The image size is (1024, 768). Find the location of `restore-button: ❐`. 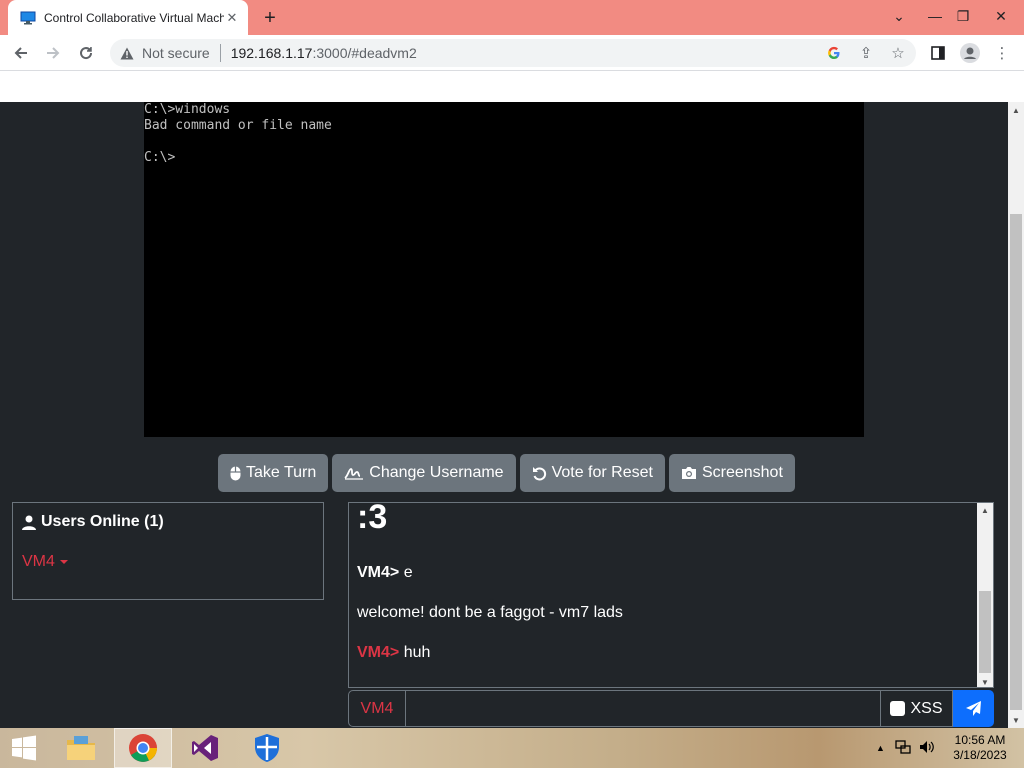

restore-button: ❐ is located at coordinates (963, 16).